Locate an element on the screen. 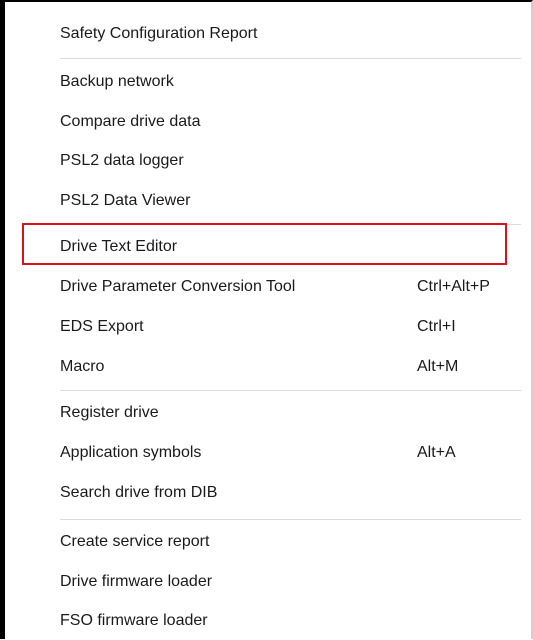  menu-item-label: Compare drive data is located at coordinates (130, 121).